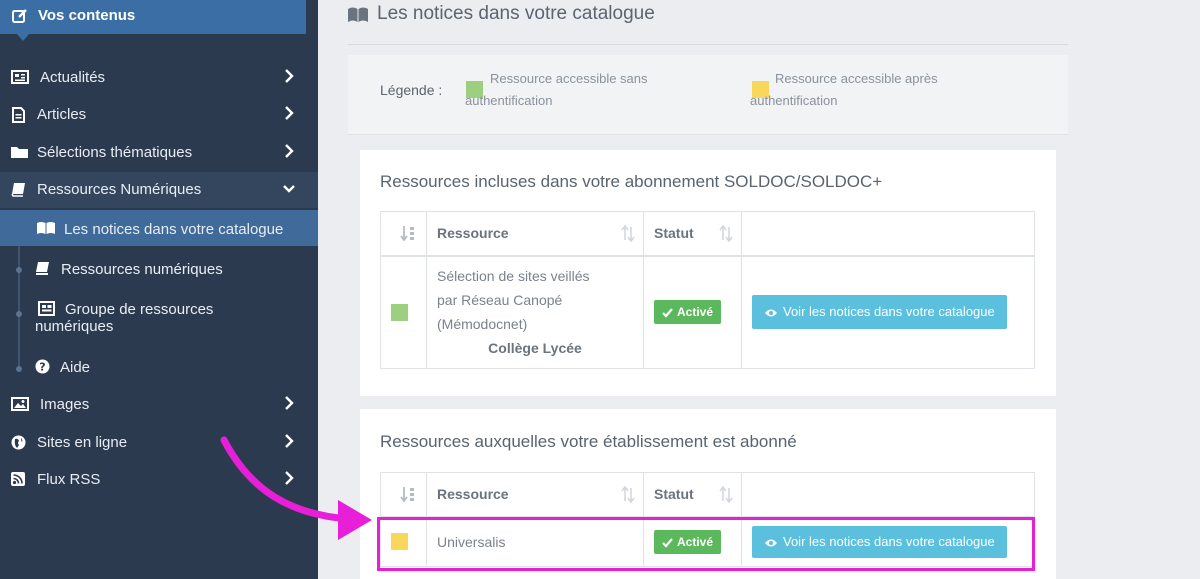 Image resolution: width=1200 pixels, height=579 pixels. I want to click on sidebar-subitem-ressources-numeriques: Ressources numériques, so click(159, 269).